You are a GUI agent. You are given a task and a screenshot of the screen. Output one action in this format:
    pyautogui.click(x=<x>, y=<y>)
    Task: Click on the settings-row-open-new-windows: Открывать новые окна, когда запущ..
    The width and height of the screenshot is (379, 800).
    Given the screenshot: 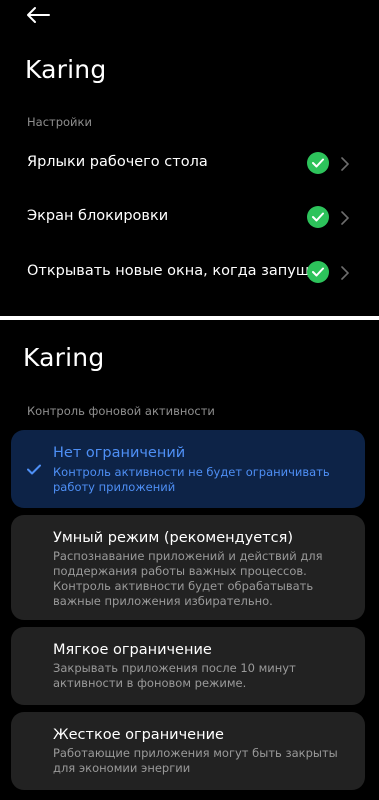 What is the action you would take?
    pyautogui.click(x=189, y=273)
    